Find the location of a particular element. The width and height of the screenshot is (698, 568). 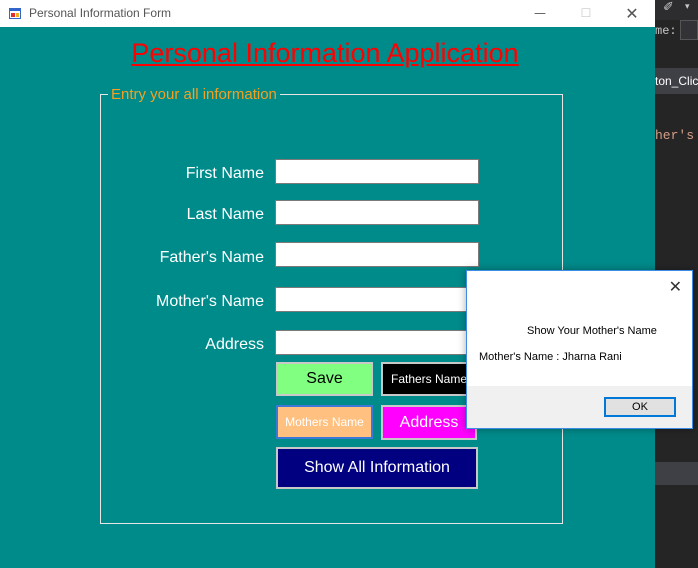

page-title: Personal Information Application is located at coordinates (325, 53).